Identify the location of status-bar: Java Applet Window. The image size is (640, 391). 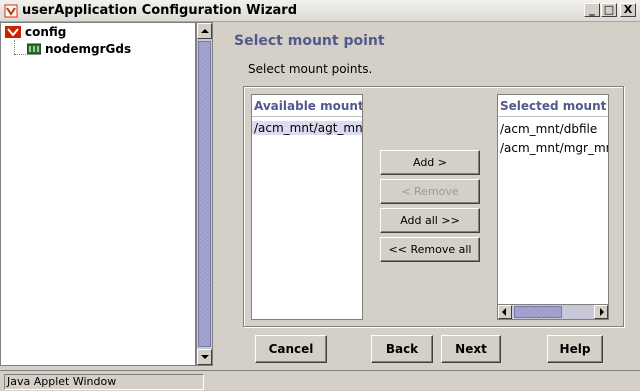
(320, 380).